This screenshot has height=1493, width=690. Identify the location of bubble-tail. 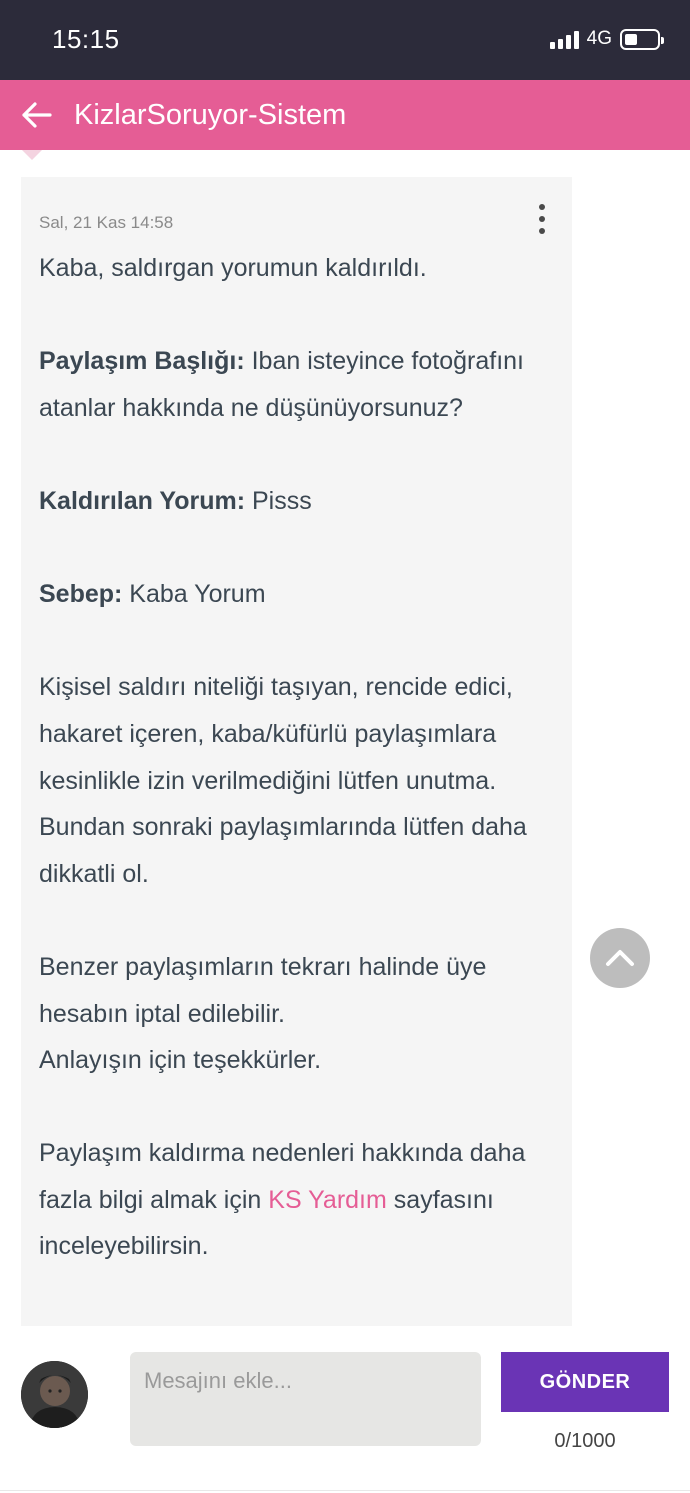
(32, 155).